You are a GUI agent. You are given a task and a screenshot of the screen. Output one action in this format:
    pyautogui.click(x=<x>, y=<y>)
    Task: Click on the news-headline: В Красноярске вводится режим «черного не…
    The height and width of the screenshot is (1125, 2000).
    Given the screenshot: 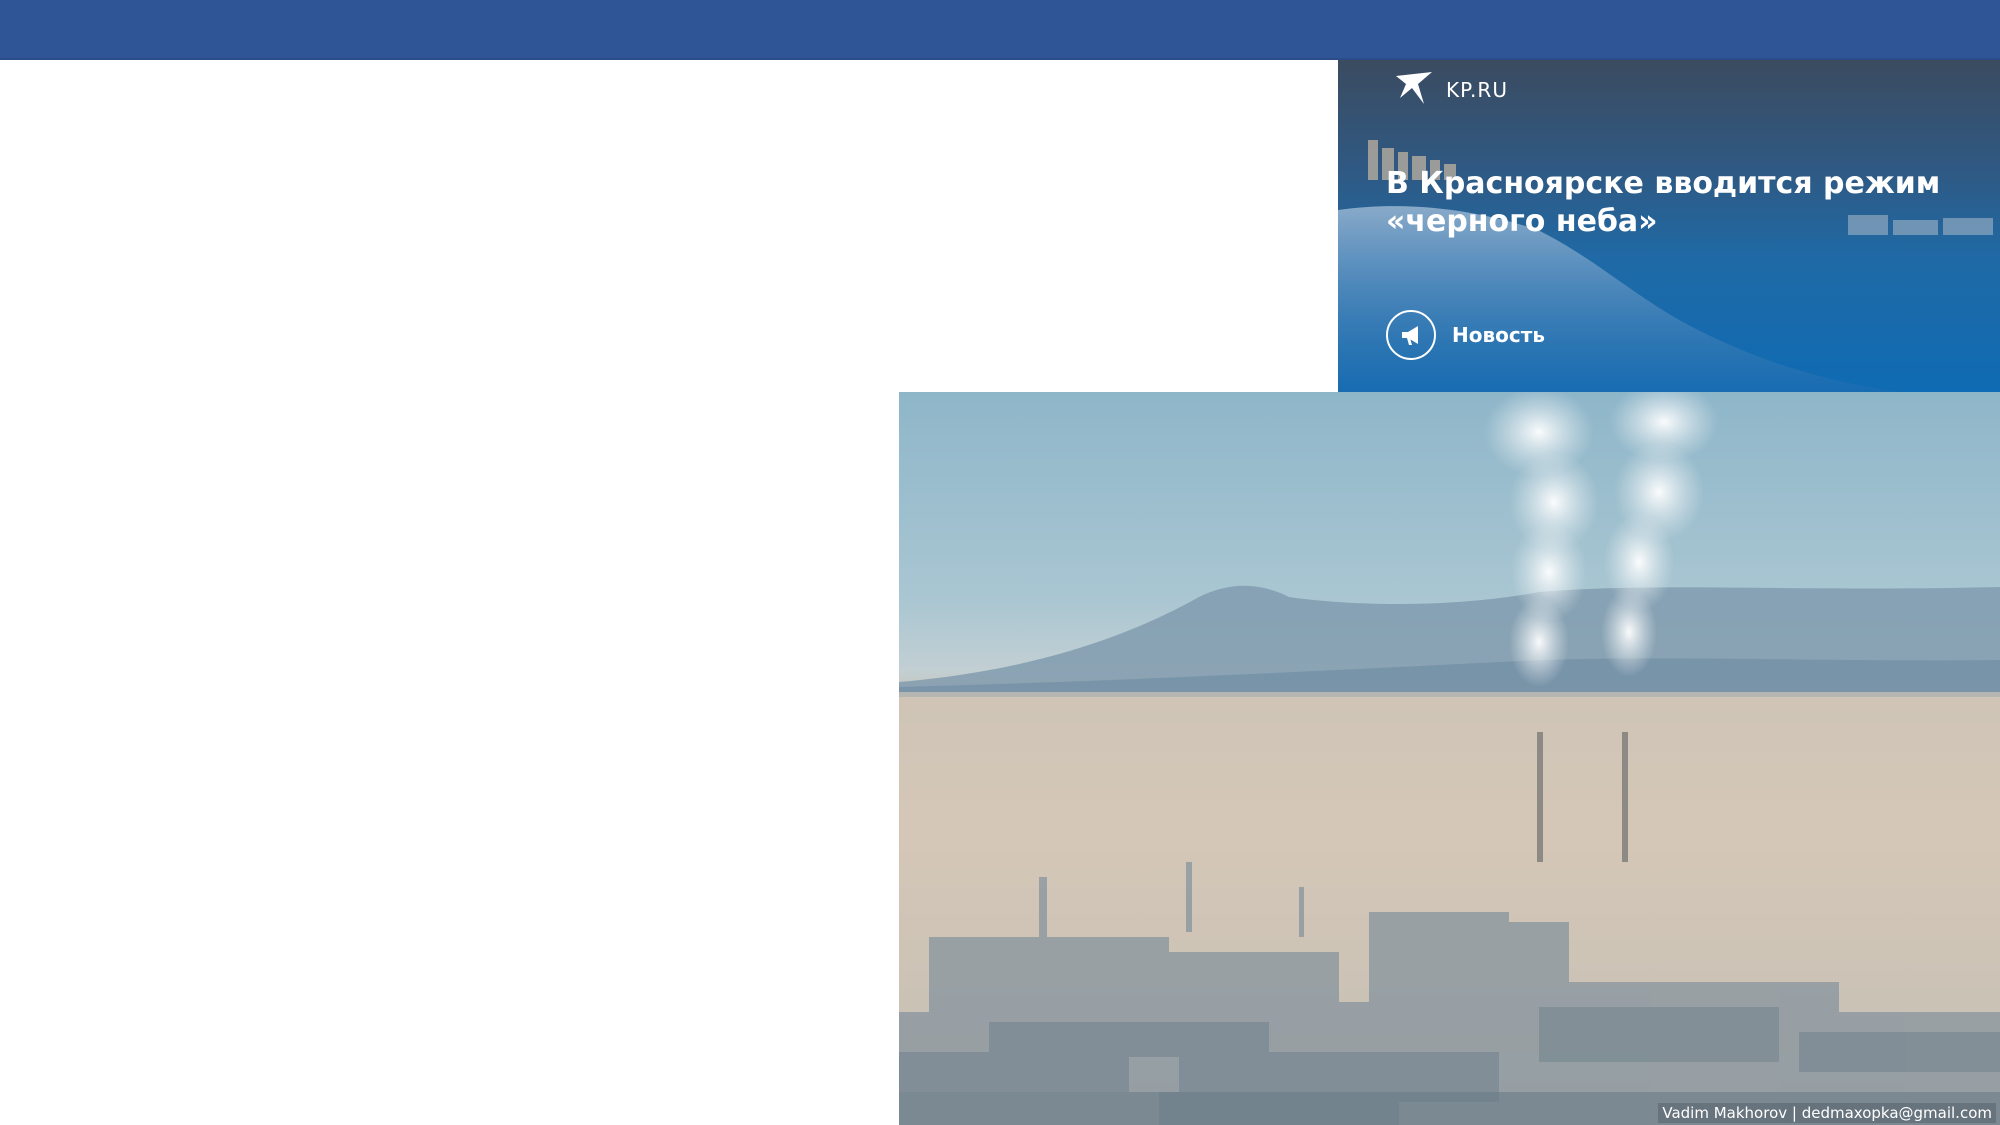 What is the action you would take?
    pyautogui.click(x=1666, y=203)
    